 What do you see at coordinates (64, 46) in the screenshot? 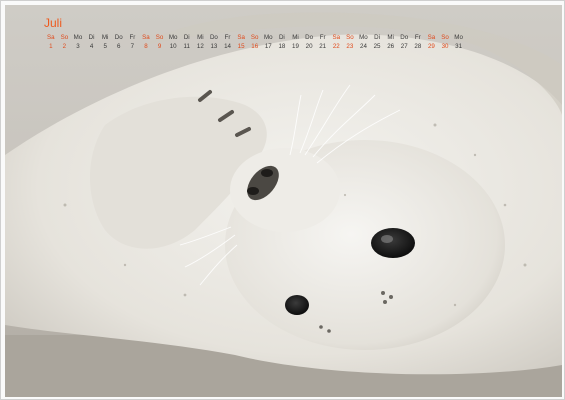
I see `day-number: 2` at bounding box center [64, 46].